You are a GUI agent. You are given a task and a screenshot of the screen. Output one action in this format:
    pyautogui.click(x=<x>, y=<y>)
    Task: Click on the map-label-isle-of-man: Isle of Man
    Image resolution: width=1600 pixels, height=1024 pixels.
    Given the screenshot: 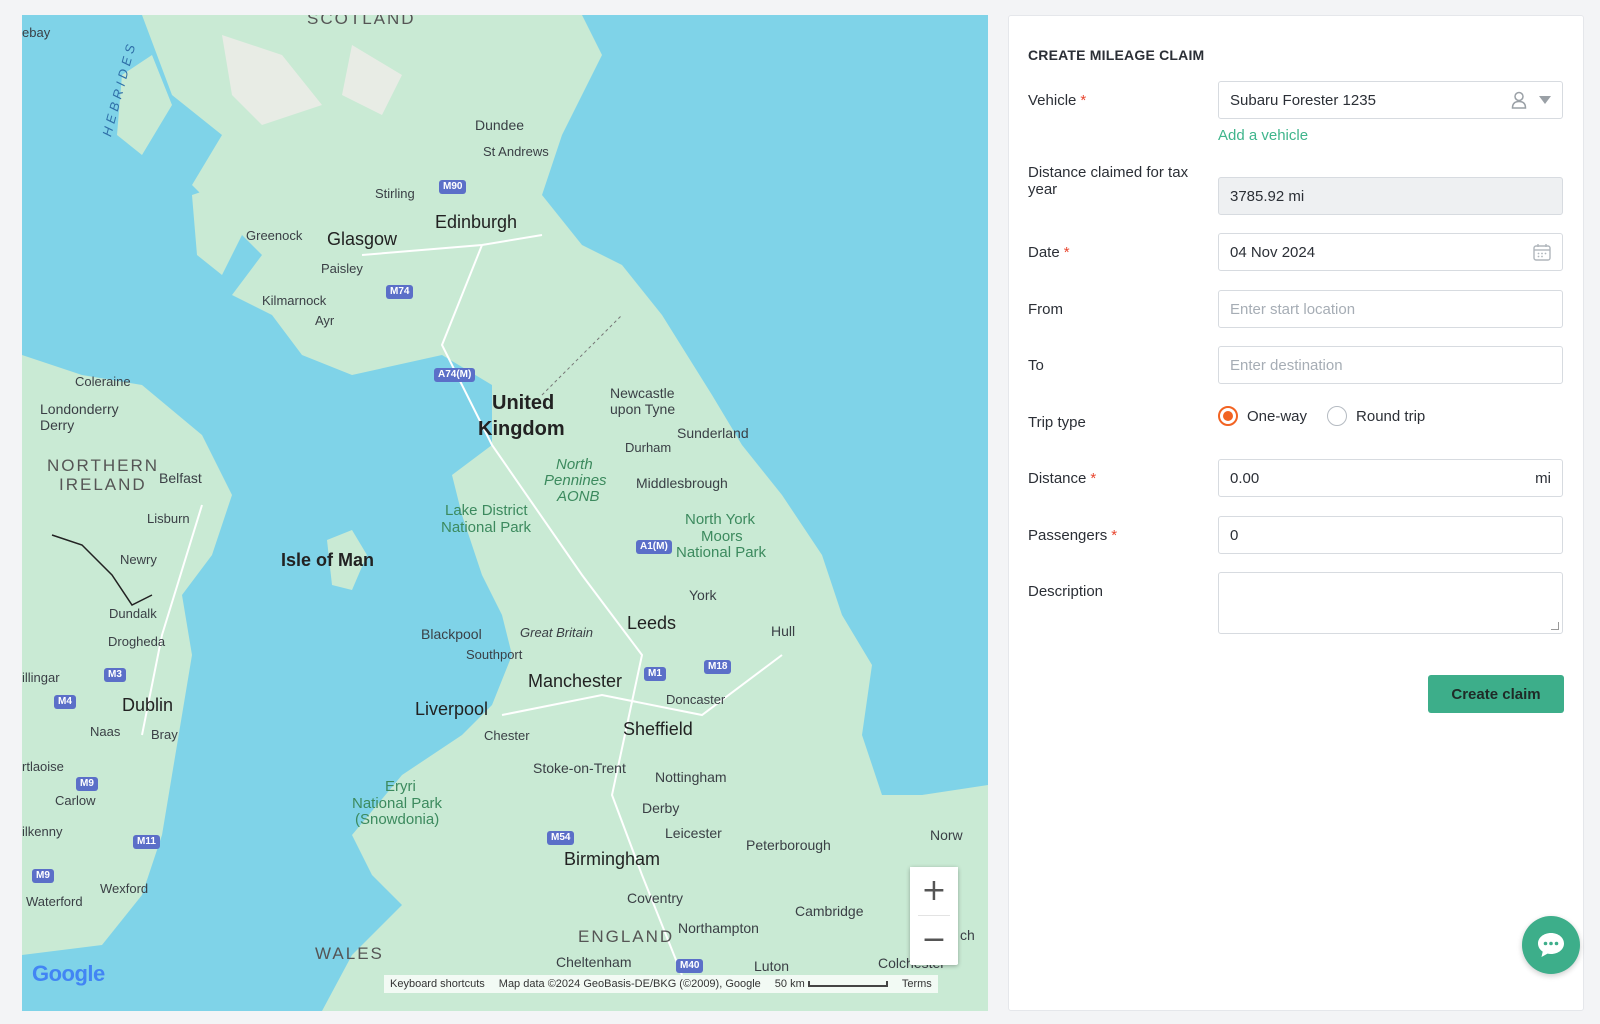 What is the action you would take?
    pyautogui.click(x=328, y=560)
    